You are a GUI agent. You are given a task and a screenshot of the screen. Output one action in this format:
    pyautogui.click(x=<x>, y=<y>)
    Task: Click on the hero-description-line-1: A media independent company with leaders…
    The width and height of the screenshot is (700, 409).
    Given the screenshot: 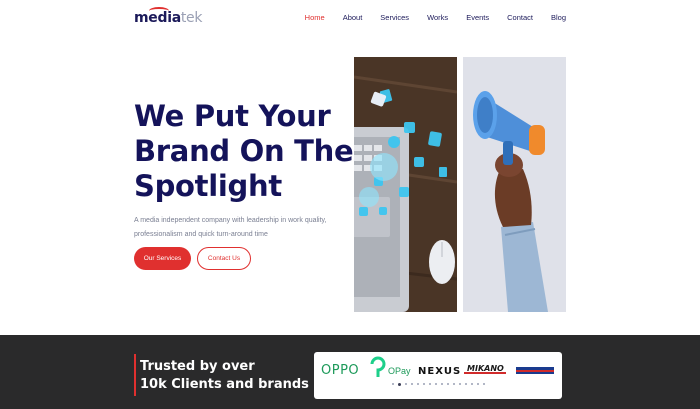 What is the action you would take?
    pyautogui.click(x=230, y=220)
    